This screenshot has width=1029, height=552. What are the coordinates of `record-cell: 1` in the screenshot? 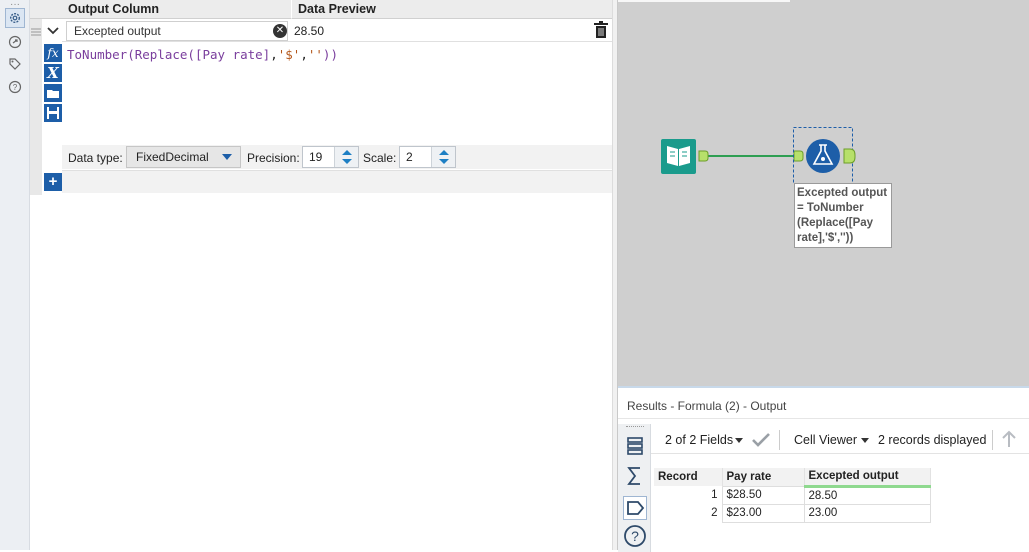 It's located at (714, 495).